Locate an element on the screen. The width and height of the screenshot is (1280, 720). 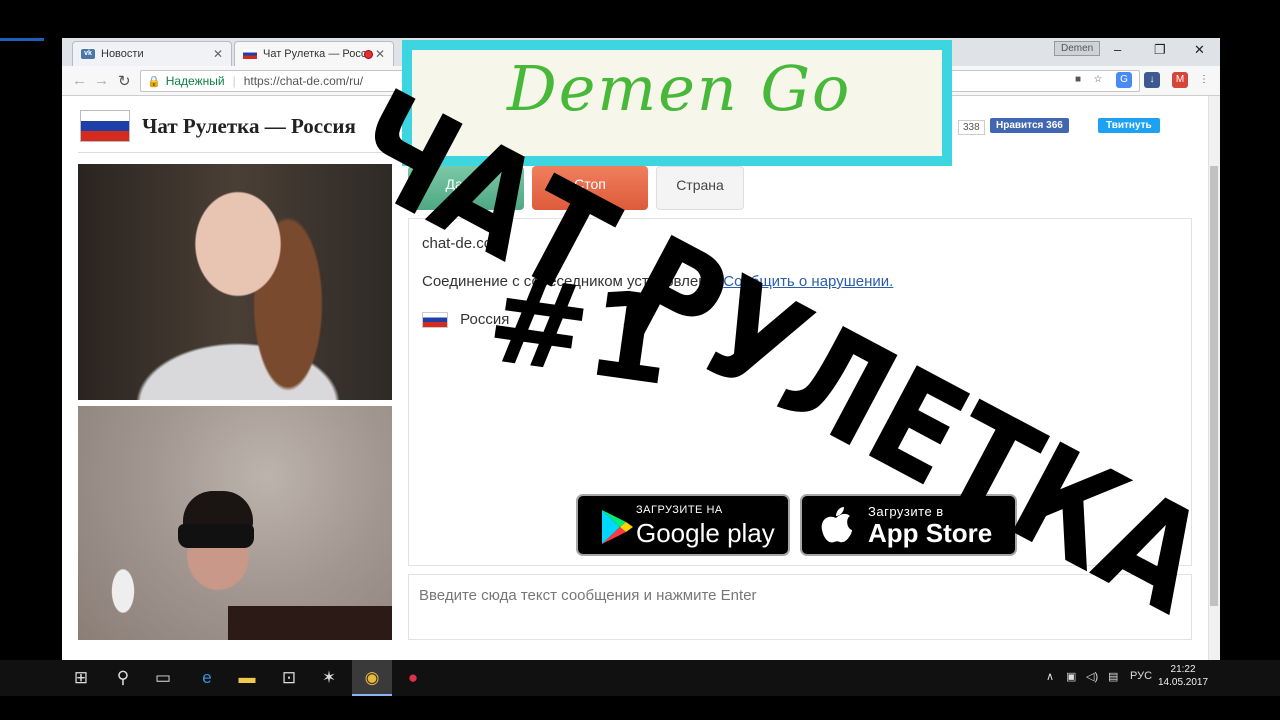
search-icon: ⚲ is located at coordinates (123, 678).